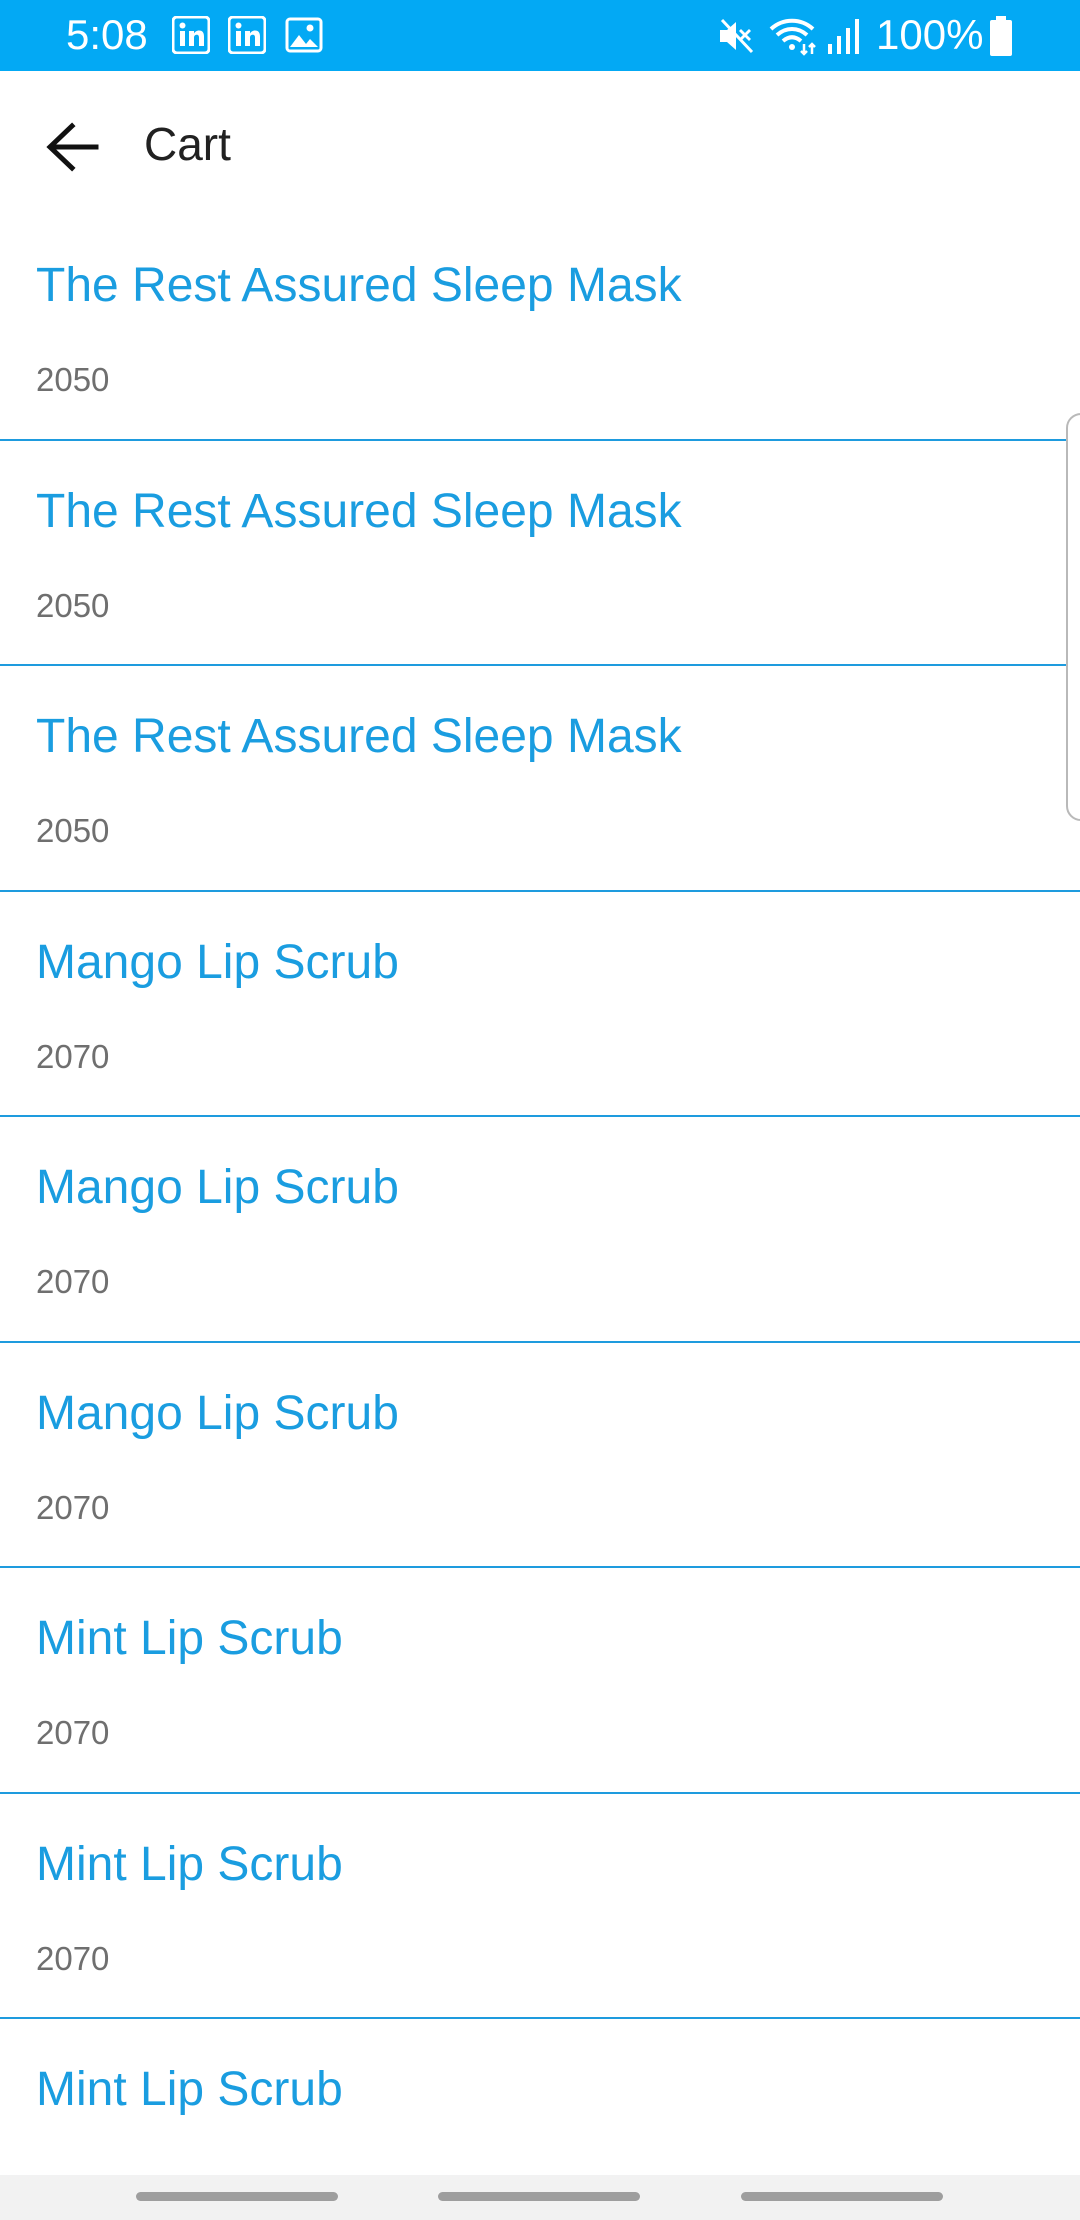 The height and width of the screenshot is (2220, 1080). I want to click on back-button, so click(72, 147).